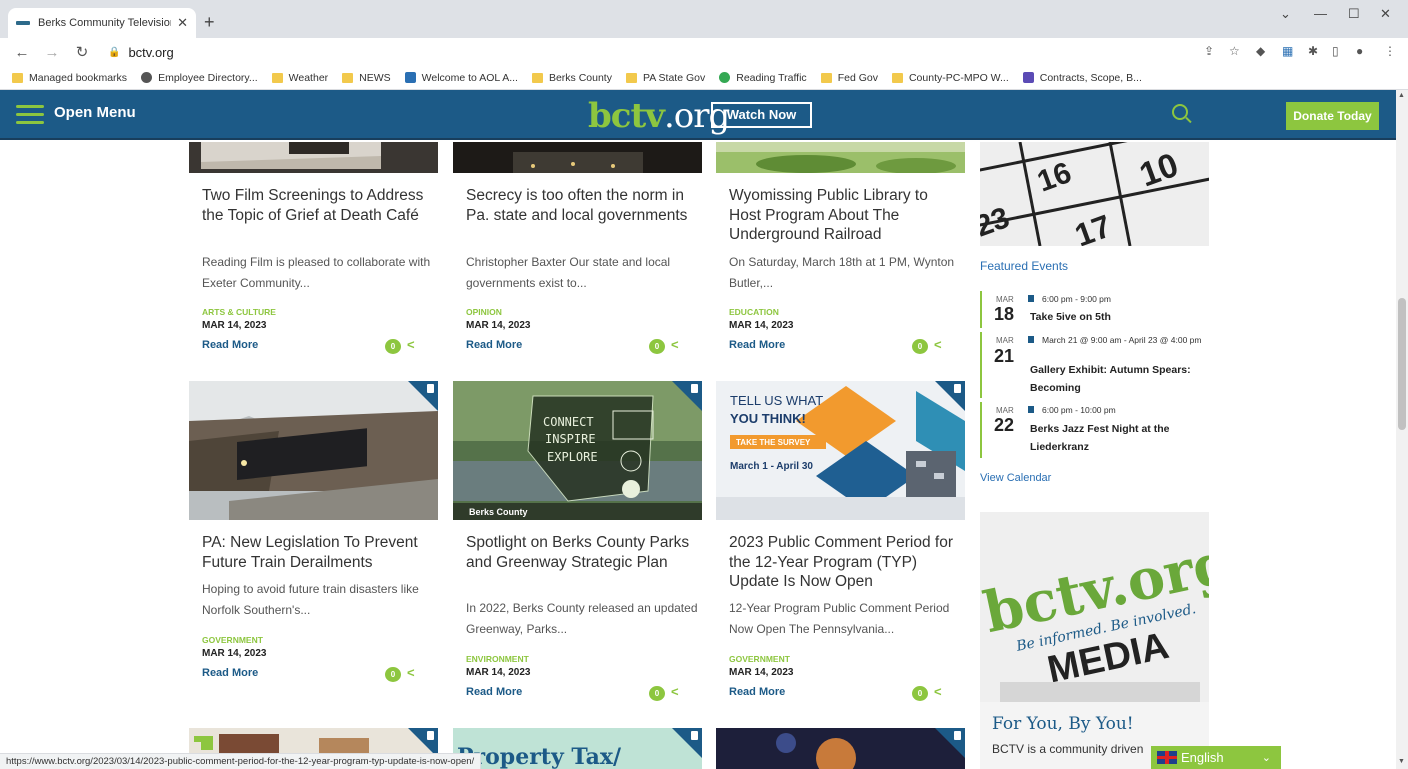  Describe the element at coordinates (665, 78) in the screenshot. I see `bookmark-pa-state-gov: PA State Gov` at that location.